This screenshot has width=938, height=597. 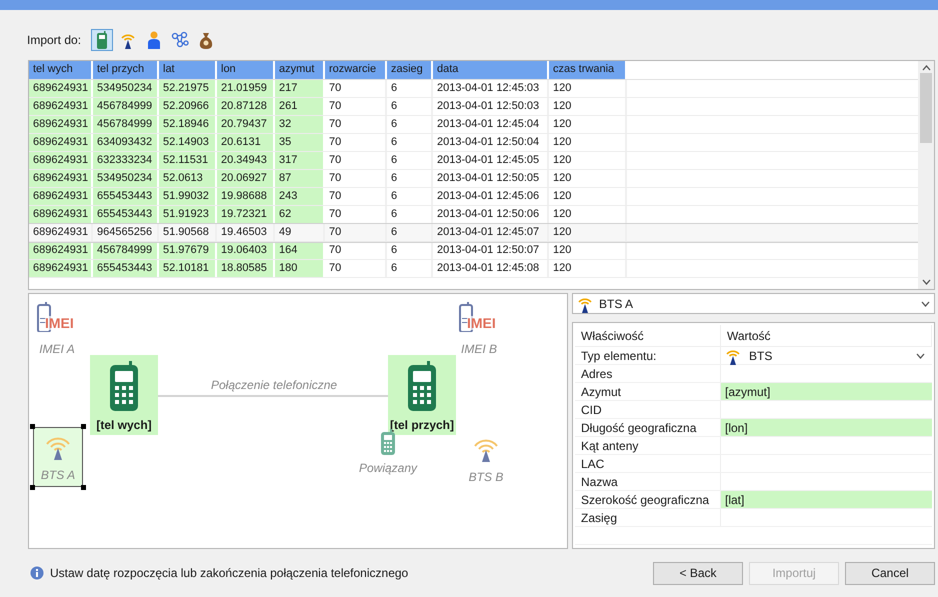 What do you see at coordinates (188, 232) in the screenshot?
I see `table-cell: 51.90568` at bounding box center [188, 232].